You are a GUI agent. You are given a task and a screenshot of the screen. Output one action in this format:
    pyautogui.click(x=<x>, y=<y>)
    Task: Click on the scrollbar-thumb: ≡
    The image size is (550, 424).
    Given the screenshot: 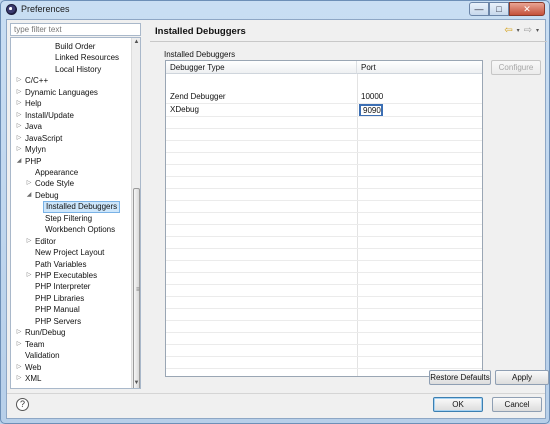 What is the action you would take?
    pyautogui.click(x=136, y=288)
    